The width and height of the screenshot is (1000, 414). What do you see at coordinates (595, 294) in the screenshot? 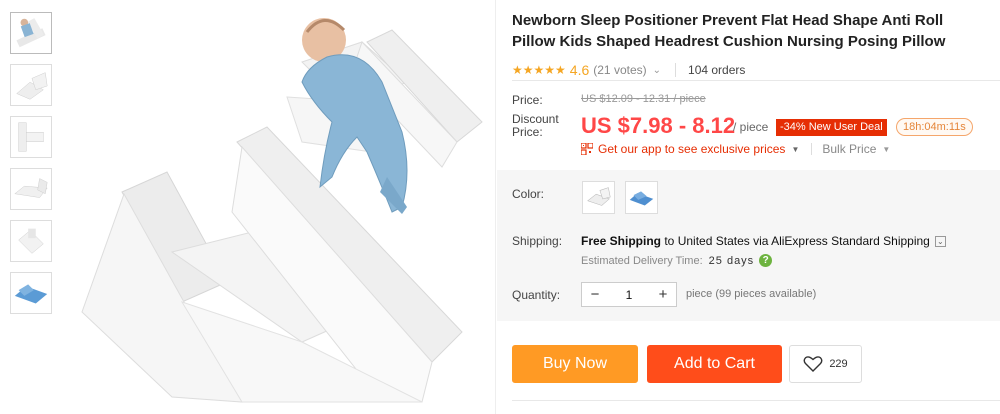
I see `decrement-button: −` at bounding box center [595, 294].